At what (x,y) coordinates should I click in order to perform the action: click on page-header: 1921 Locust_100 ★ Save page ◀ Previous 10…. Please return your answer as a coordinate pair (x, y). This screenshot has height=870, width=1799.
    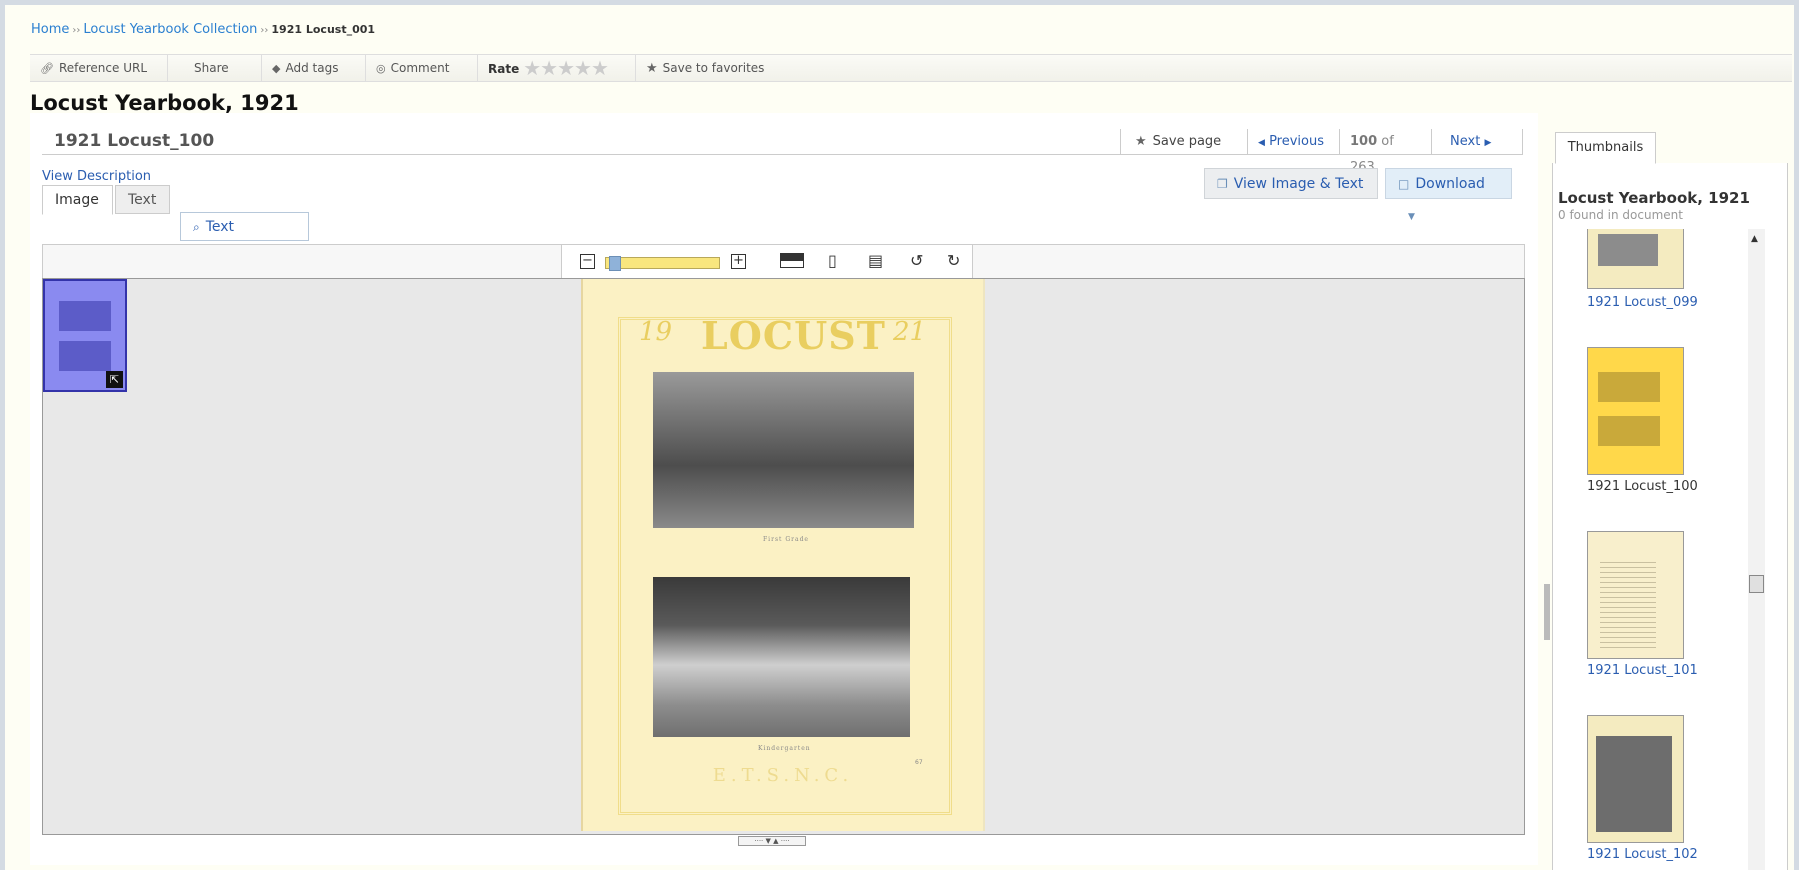
    Looking at the image, I should click on (782, 152).